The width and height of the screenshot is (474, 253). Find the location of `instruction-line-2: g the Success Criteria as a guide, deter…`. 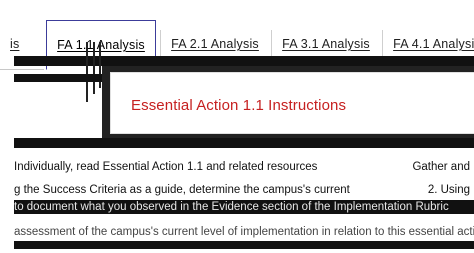

instruction-line-2: g the Success Criteria as a guide, deter… is located at coordinates (244, 190).